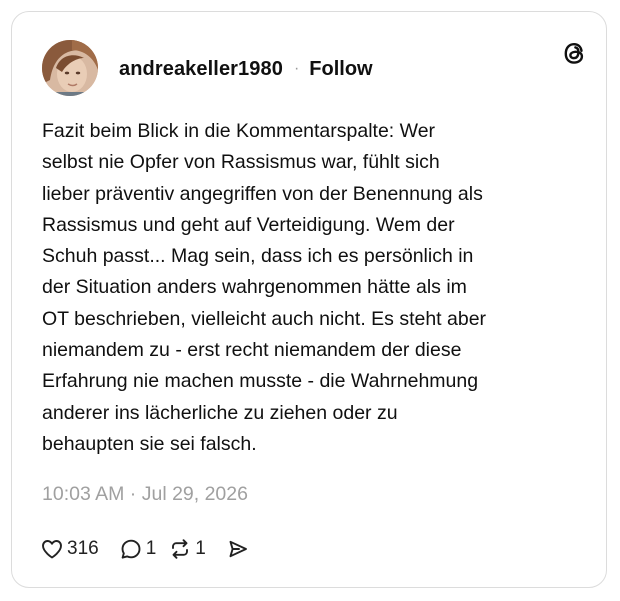 The height and width of the screenshot is (601, 620). Describe the element at coordinates (340, 69) in the screenshot. I see `follow-button: Follow` at that location.